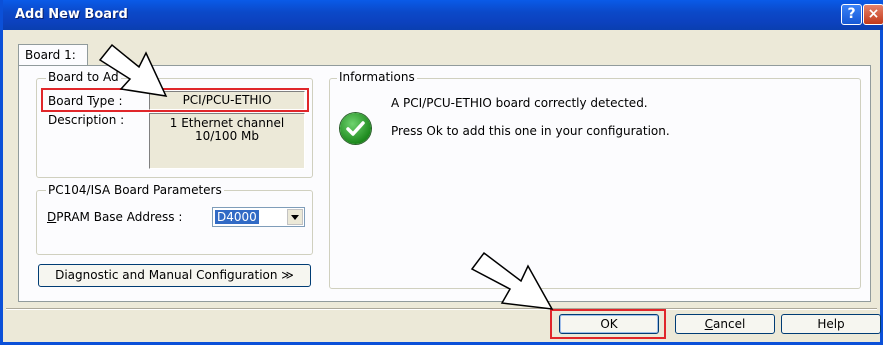  Describe the element at coordinates (52, 217) in the screenshot. I see `dpram-mnemonic: D` at that location.